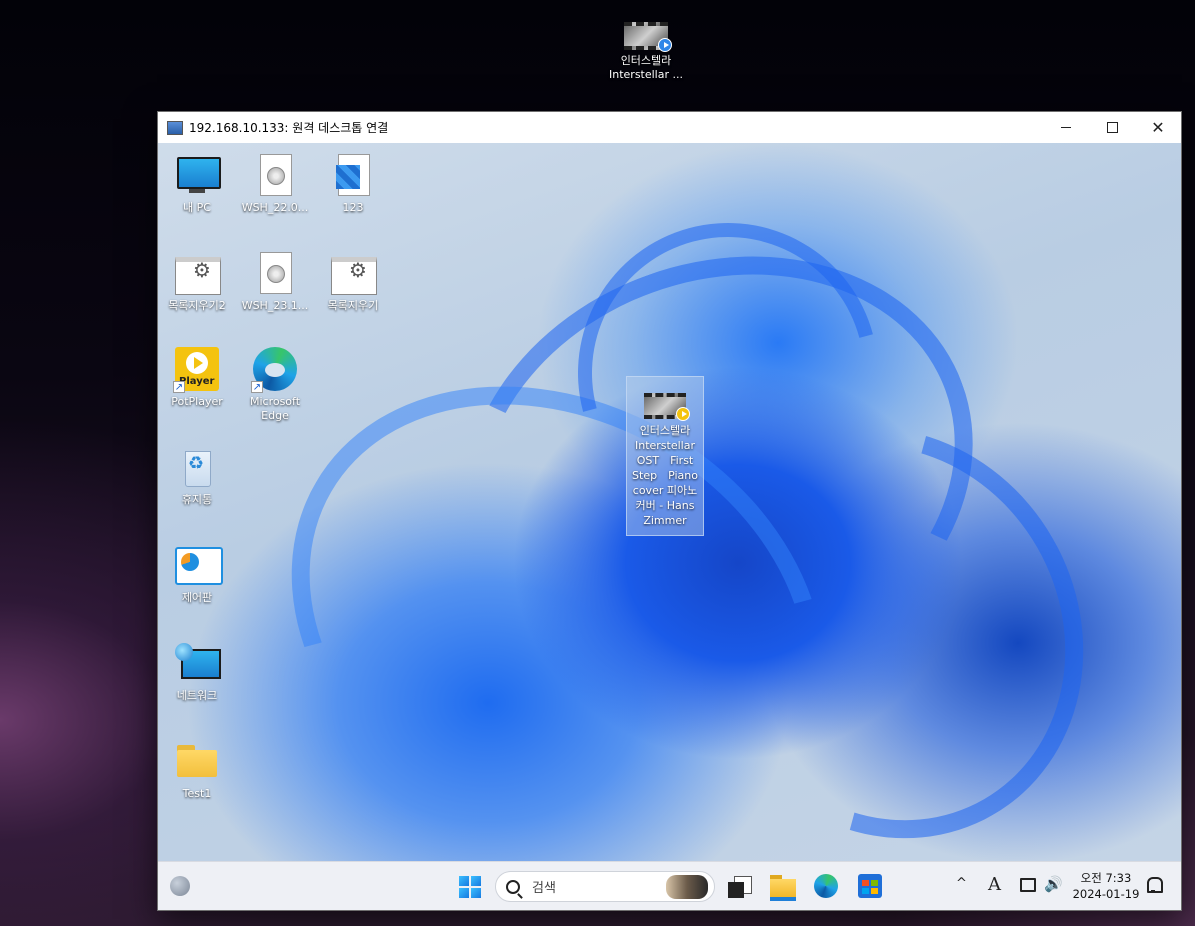 This screenshot has width=1195, height=926. Describe the element at coordinates (544, 888) in the screenshot. I see `search-placeholder: 검색` at that location.